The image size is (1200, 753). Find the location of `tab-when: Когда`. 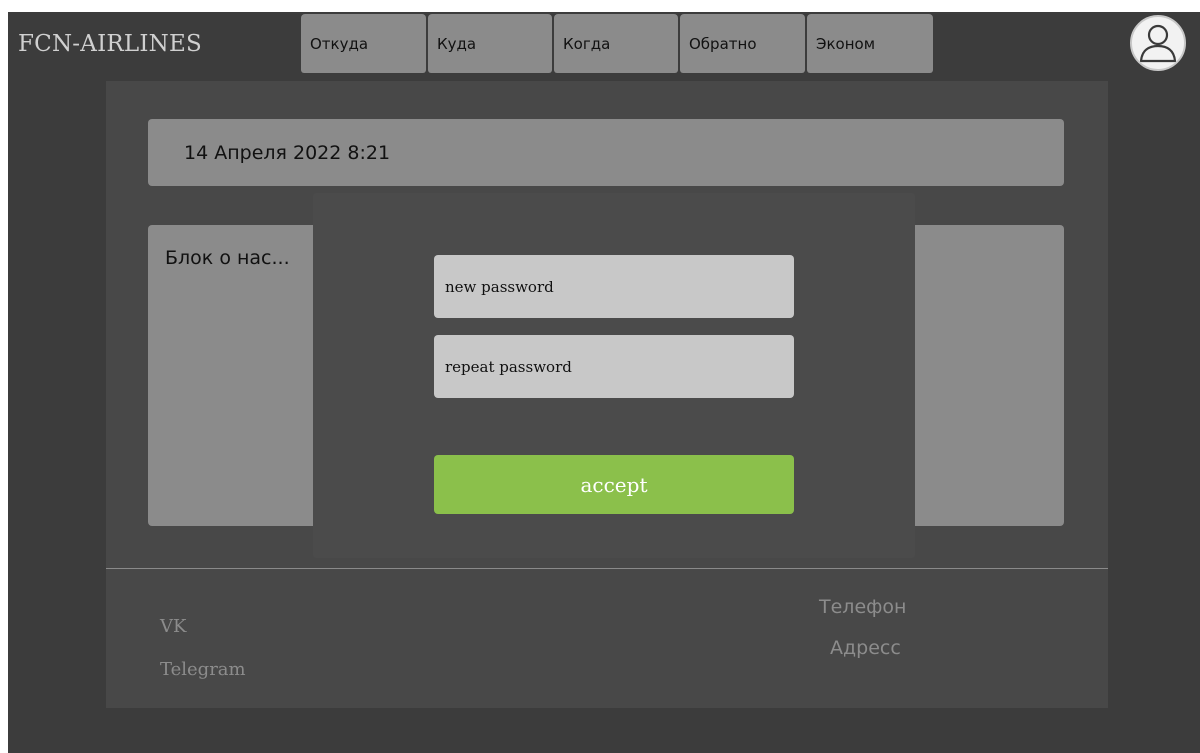

tab-when: Когда is located at coordinates (616, 43).